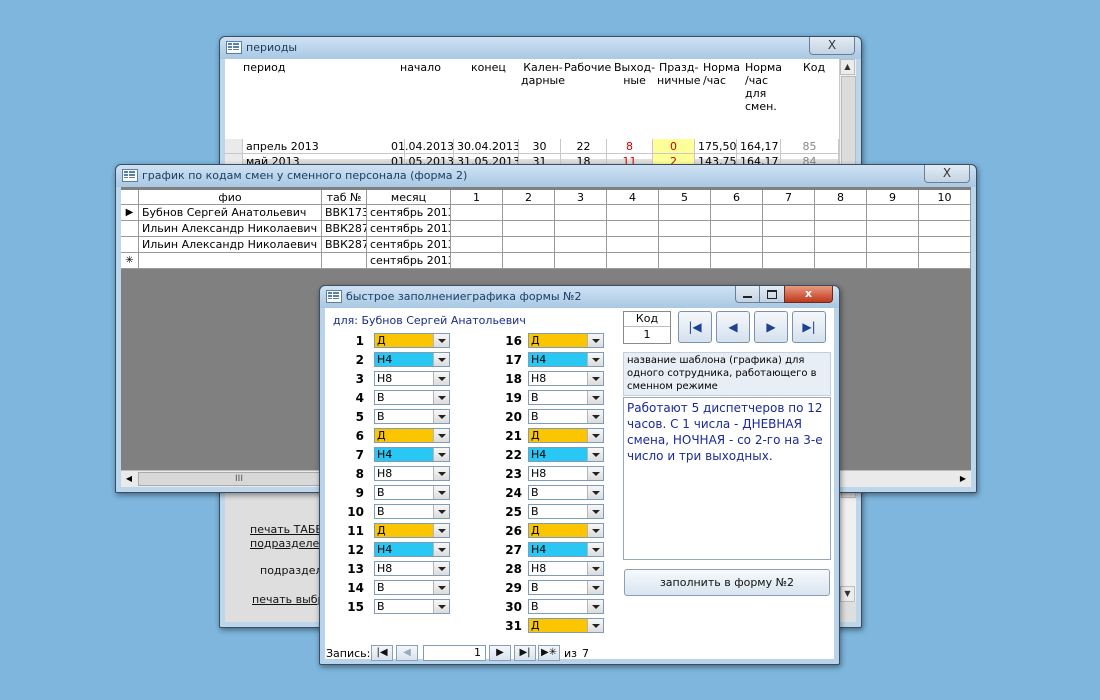  I want to click on cell-norm: 175,50, so click(716, 146).